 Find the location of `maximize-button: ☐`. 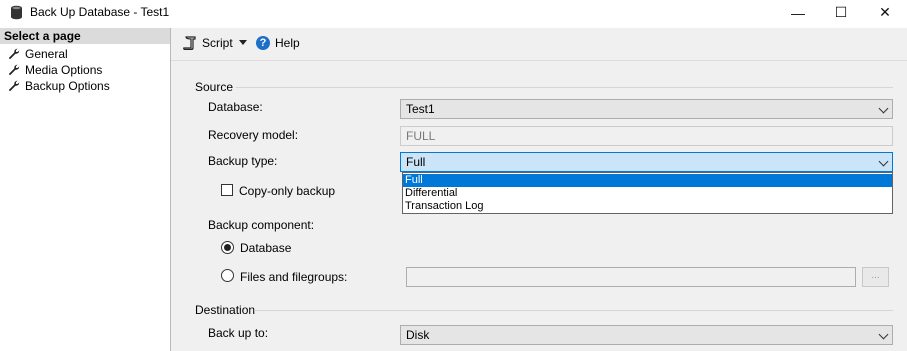

maximize-button: ☐ is located at coordinates (841, 12).